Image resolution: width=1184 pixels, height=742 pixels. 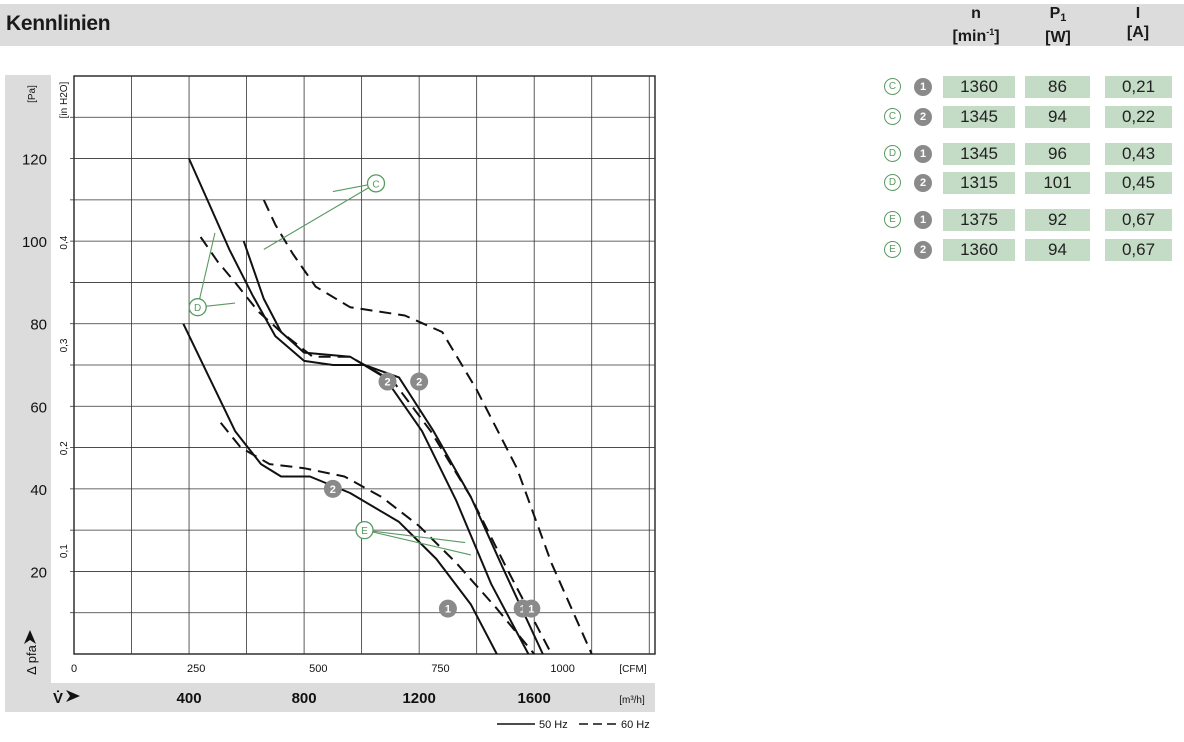 What do you see at coordinates (34, 242) in the screenshot?
I see `y-tick-label: 100` at bounding box center [34, 242].